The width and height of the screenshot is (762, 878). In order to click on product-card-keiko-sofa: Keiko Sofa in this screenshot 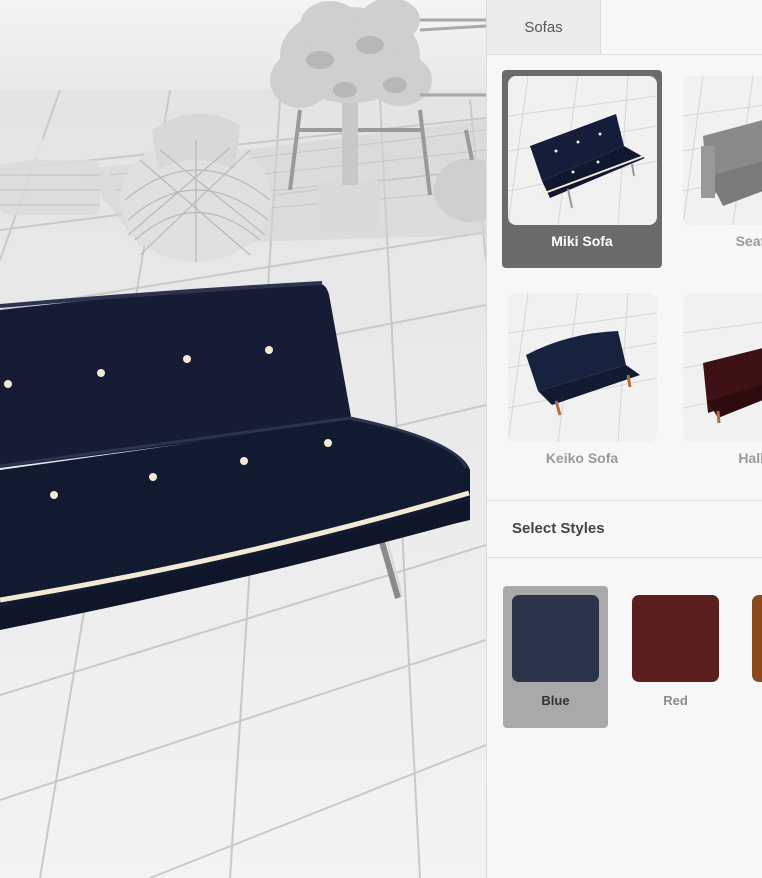, I will do `click(582, 386)`.